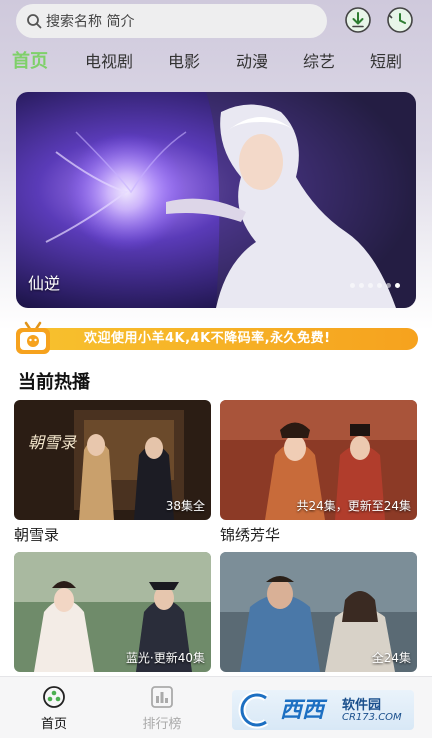 The image size is (432, 738). I want to click on video-card: 全24集, so click(318, 612).